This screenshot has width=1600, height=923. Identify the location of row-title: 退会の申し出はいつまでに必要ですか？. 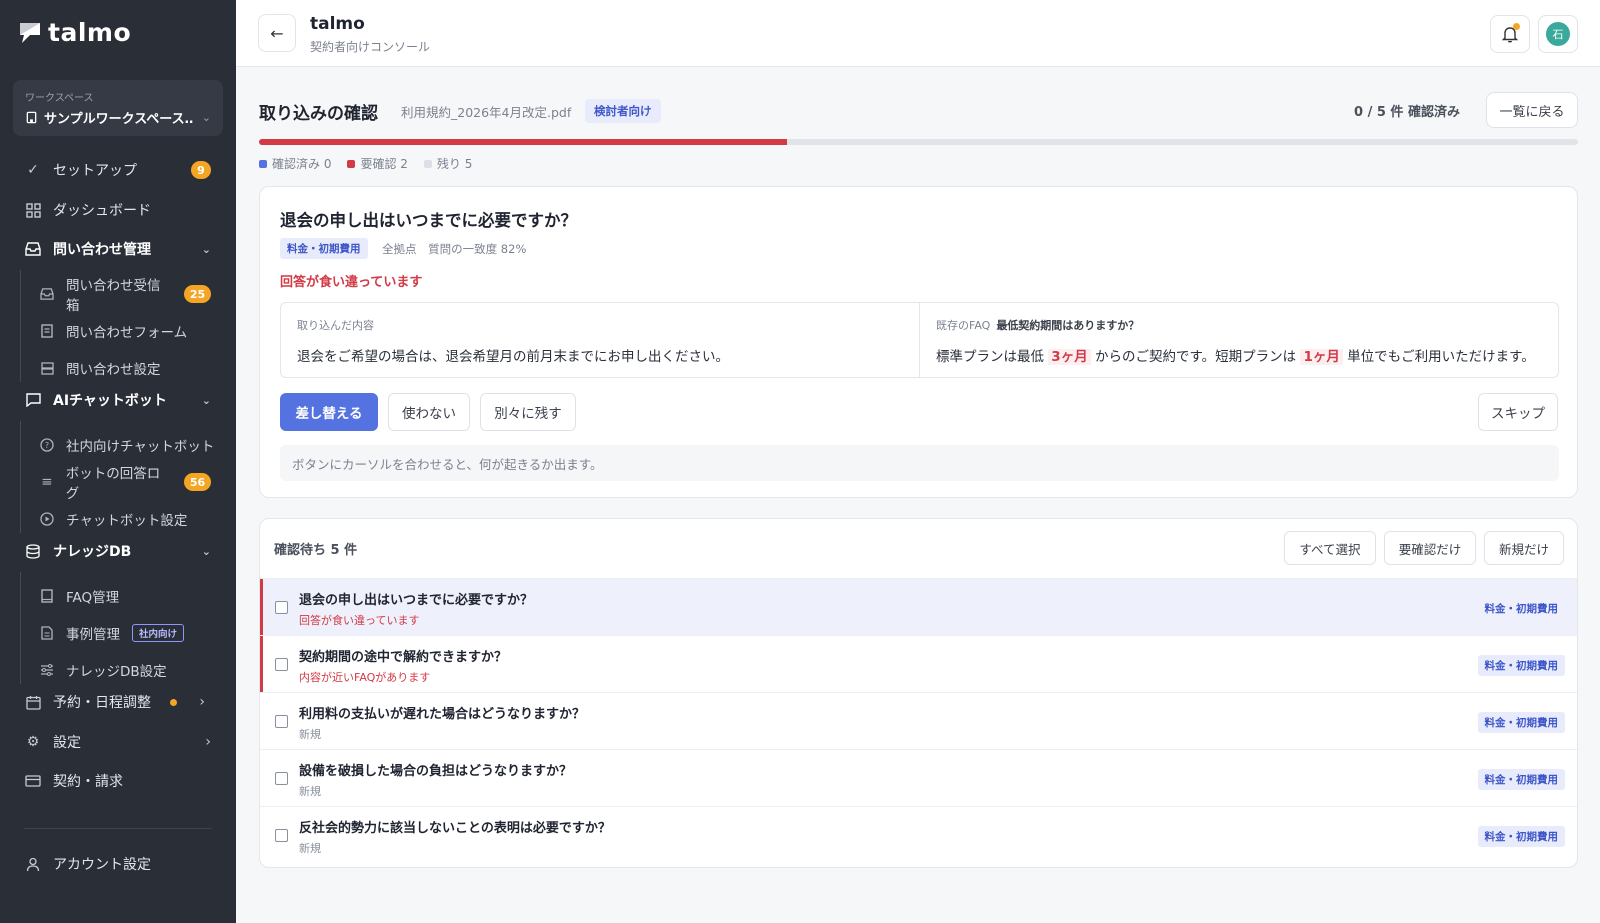
(416, 600).